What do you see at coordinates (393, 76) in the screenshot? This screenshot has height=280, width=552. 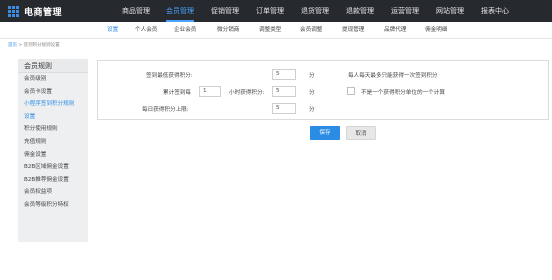 I see `daily-once-note: 每人每天最多只能获得一次签到积分` at bounding box center [393, 76].